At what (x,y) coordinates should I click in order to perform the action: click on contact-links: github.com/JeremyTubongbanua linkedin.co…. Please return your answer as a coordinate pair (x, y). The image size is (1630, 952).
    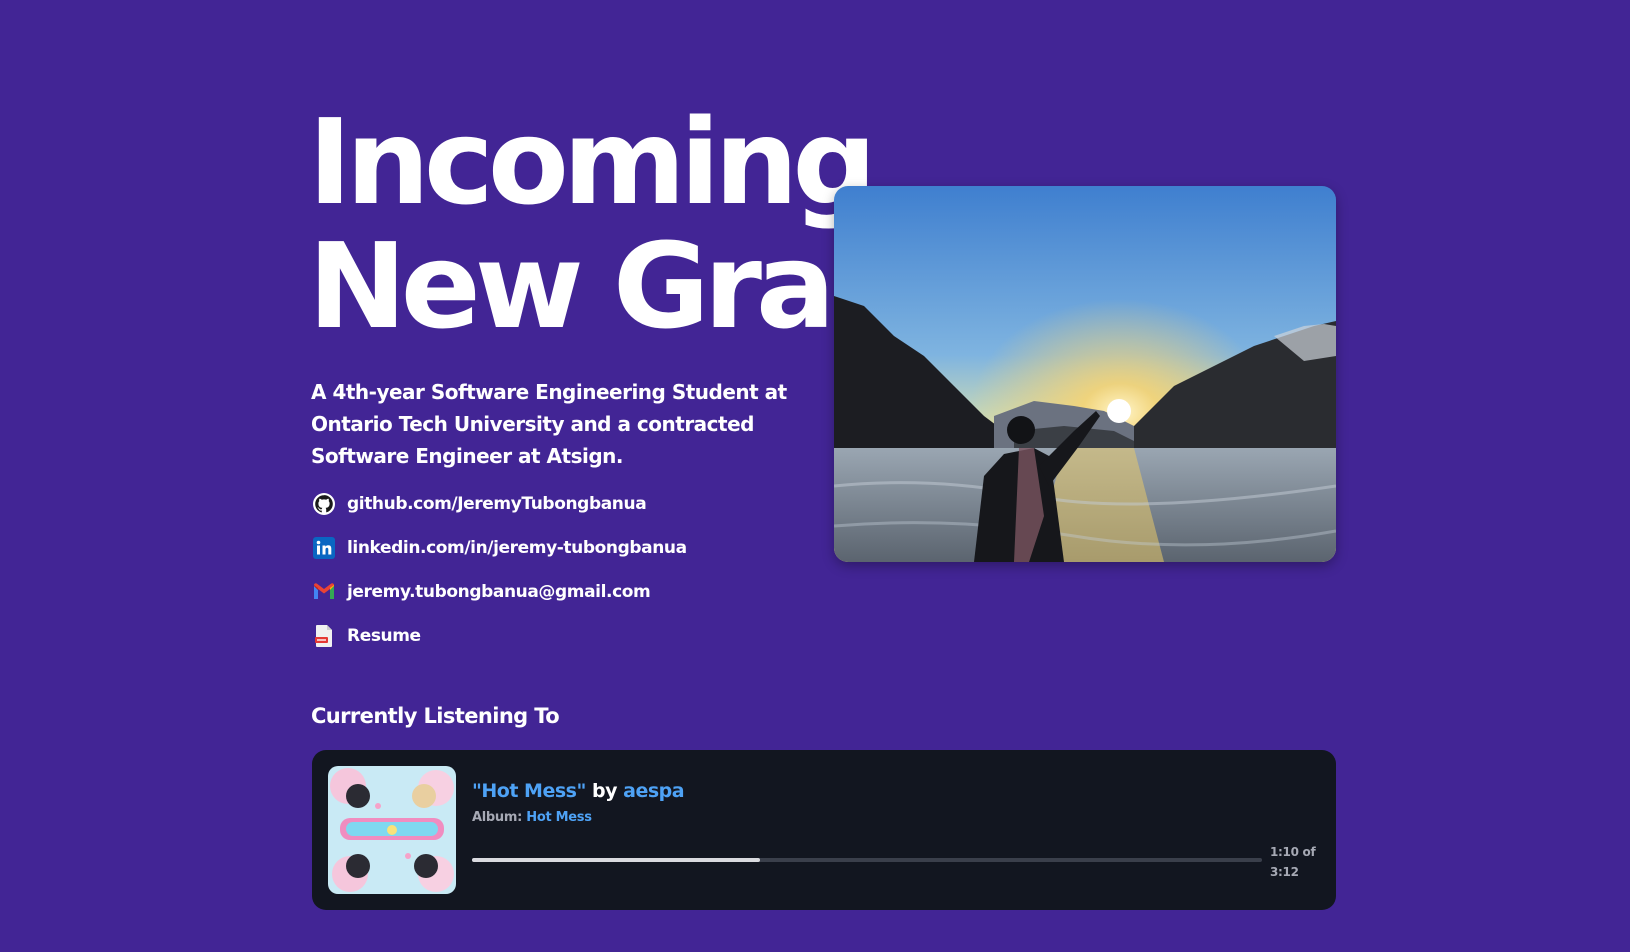
    Looking at the image, I should click on (499, 580).